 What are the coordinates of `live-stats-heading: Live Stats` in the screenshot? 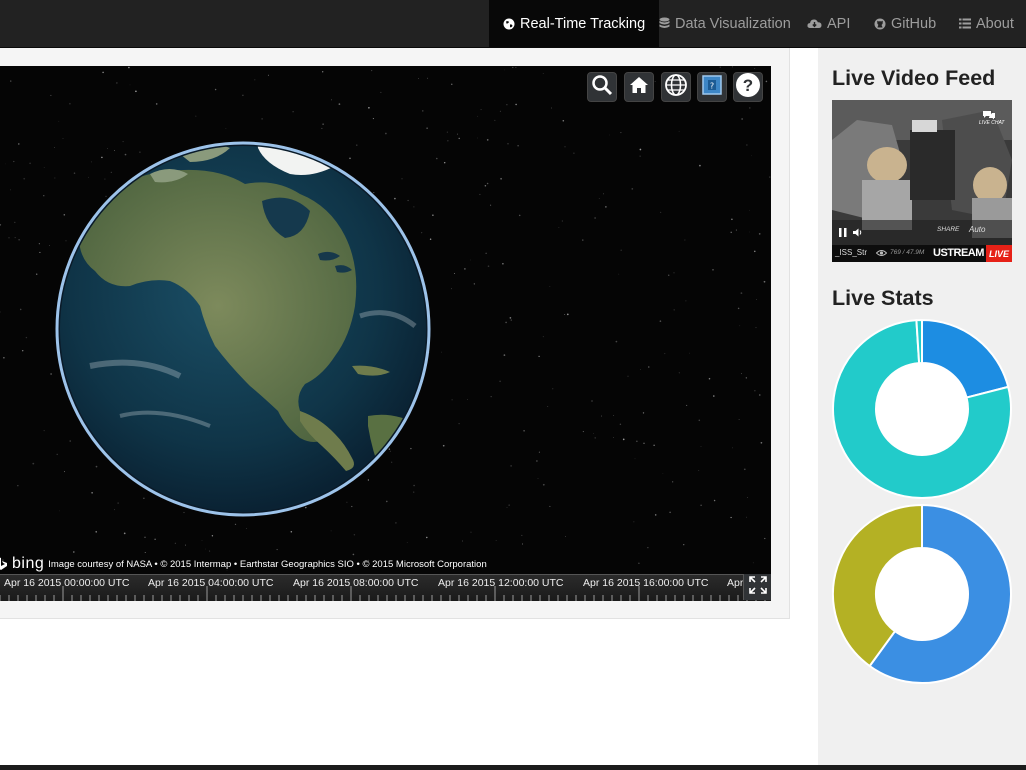 It's located at (883, 298).